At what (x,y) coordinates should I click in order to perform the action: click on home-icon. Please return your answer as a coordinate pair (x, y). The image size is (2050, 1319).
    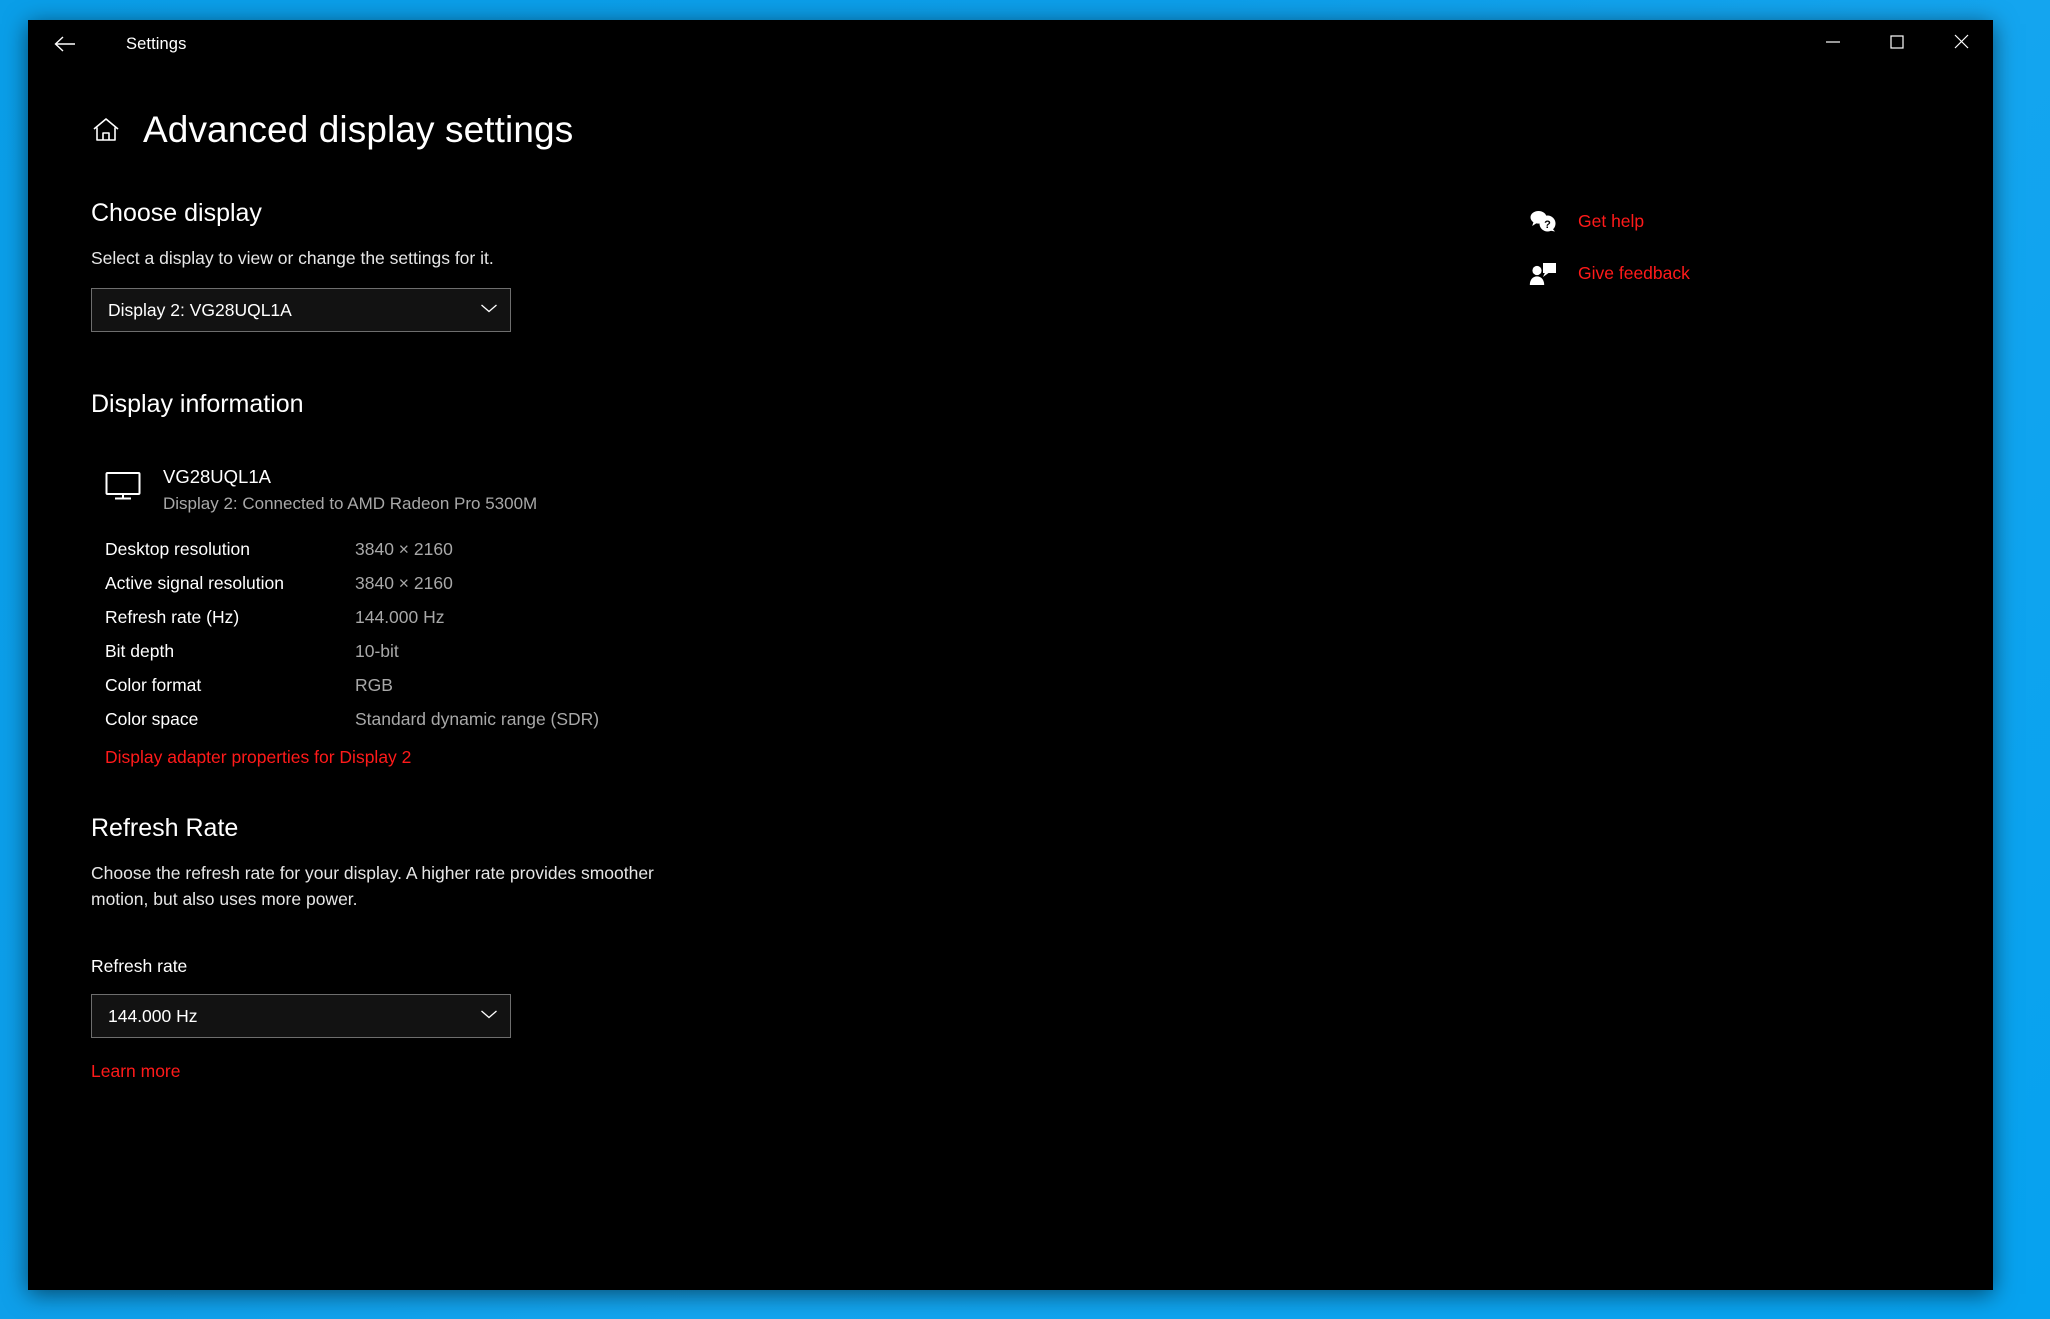
    Looking at the image, I should click on (106, 130).